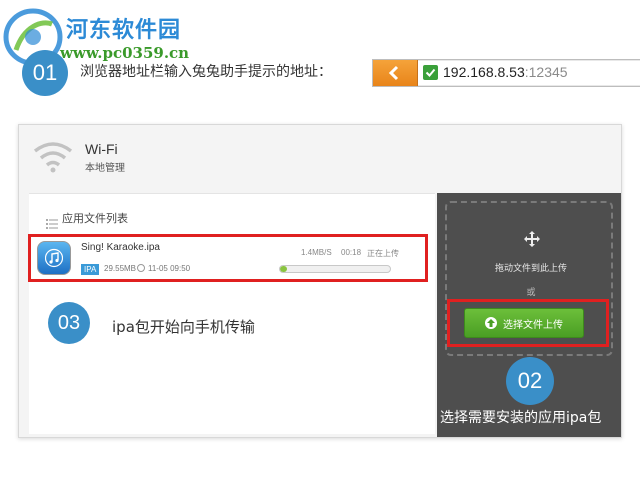 The image size is (640, 500). Describe the element at coordinates (141, 268) in the screenshot. I see `clock-icon` at that location.